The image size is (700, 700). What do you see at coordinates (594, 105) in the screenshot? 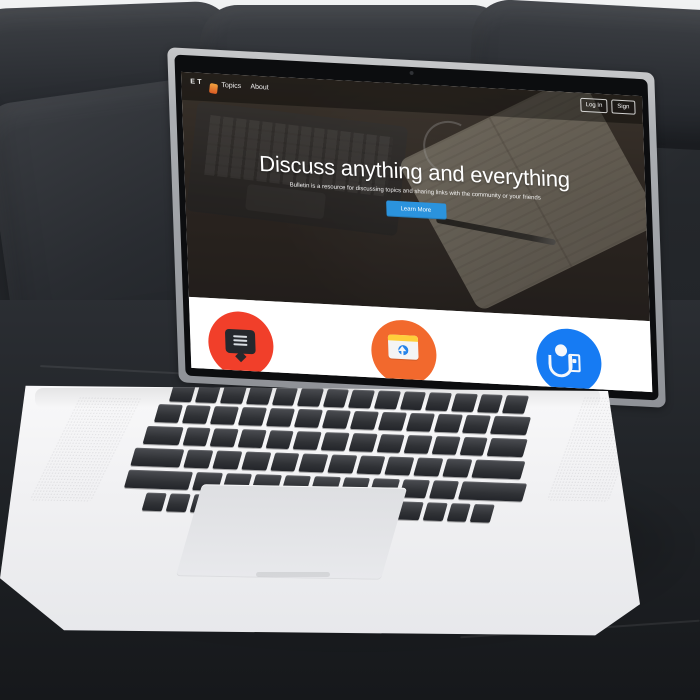
I see `login-button: Log In` at bounding box center [594, 105].